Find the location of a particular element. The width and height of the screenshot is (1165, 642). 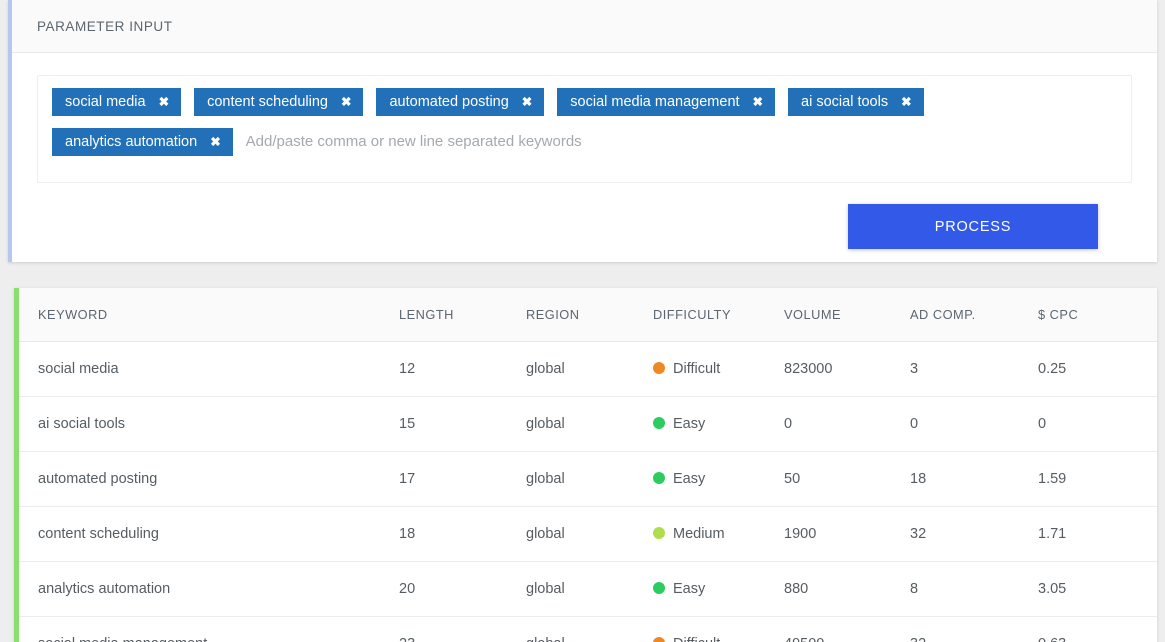

table-row: social media 12 global Difficult 823000 3 0.25 is located at coordinates (588, 369).